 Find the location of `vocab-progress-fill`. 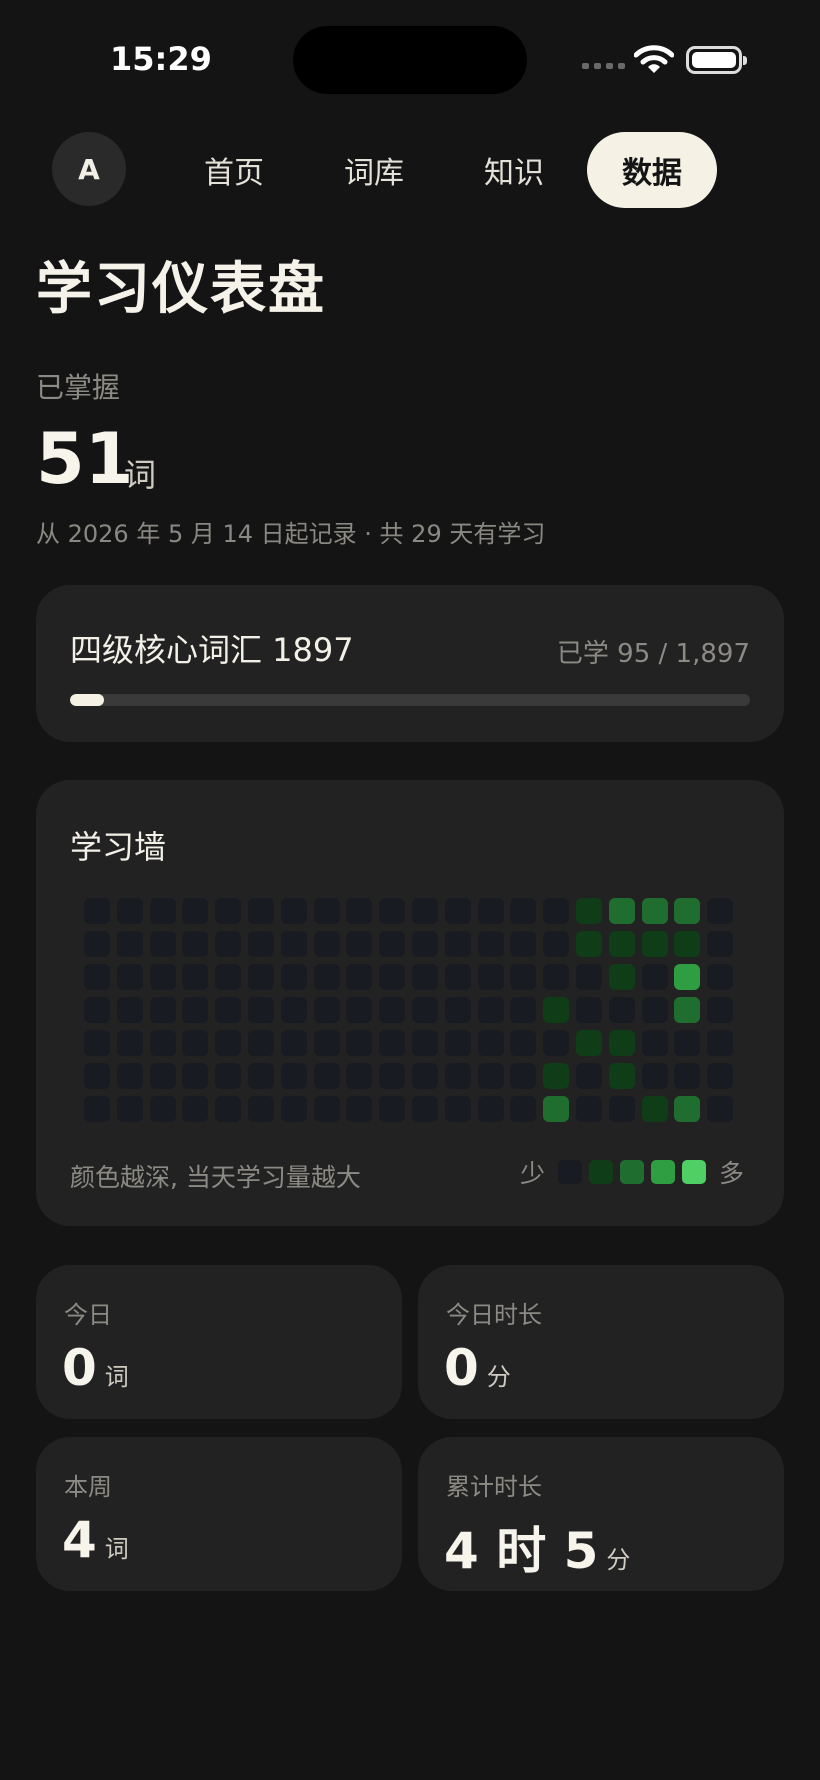

vocab-progress-fill is located at coordinates (87, 700).